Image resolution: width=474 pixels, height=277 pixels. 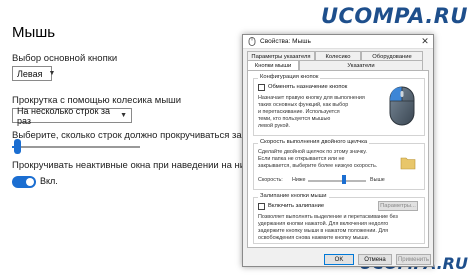 What do you see at coordinates (314, 142) in the screenshot?
I see `double-click-title: Скорость выполнения двойного щелчка` at bounding box center [314, 142].